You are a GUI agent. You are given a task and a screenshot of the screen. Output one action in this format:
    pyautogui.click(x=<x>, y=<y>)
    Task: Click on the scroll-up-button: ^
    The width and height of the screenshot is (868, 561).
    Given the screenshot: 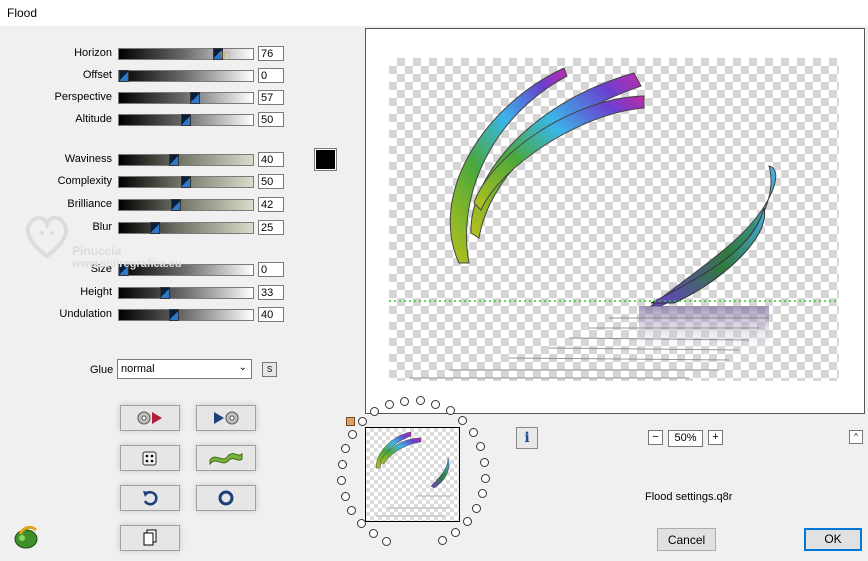 What is the action you would take?
    pyautogui.click(x=856, y=437)
    